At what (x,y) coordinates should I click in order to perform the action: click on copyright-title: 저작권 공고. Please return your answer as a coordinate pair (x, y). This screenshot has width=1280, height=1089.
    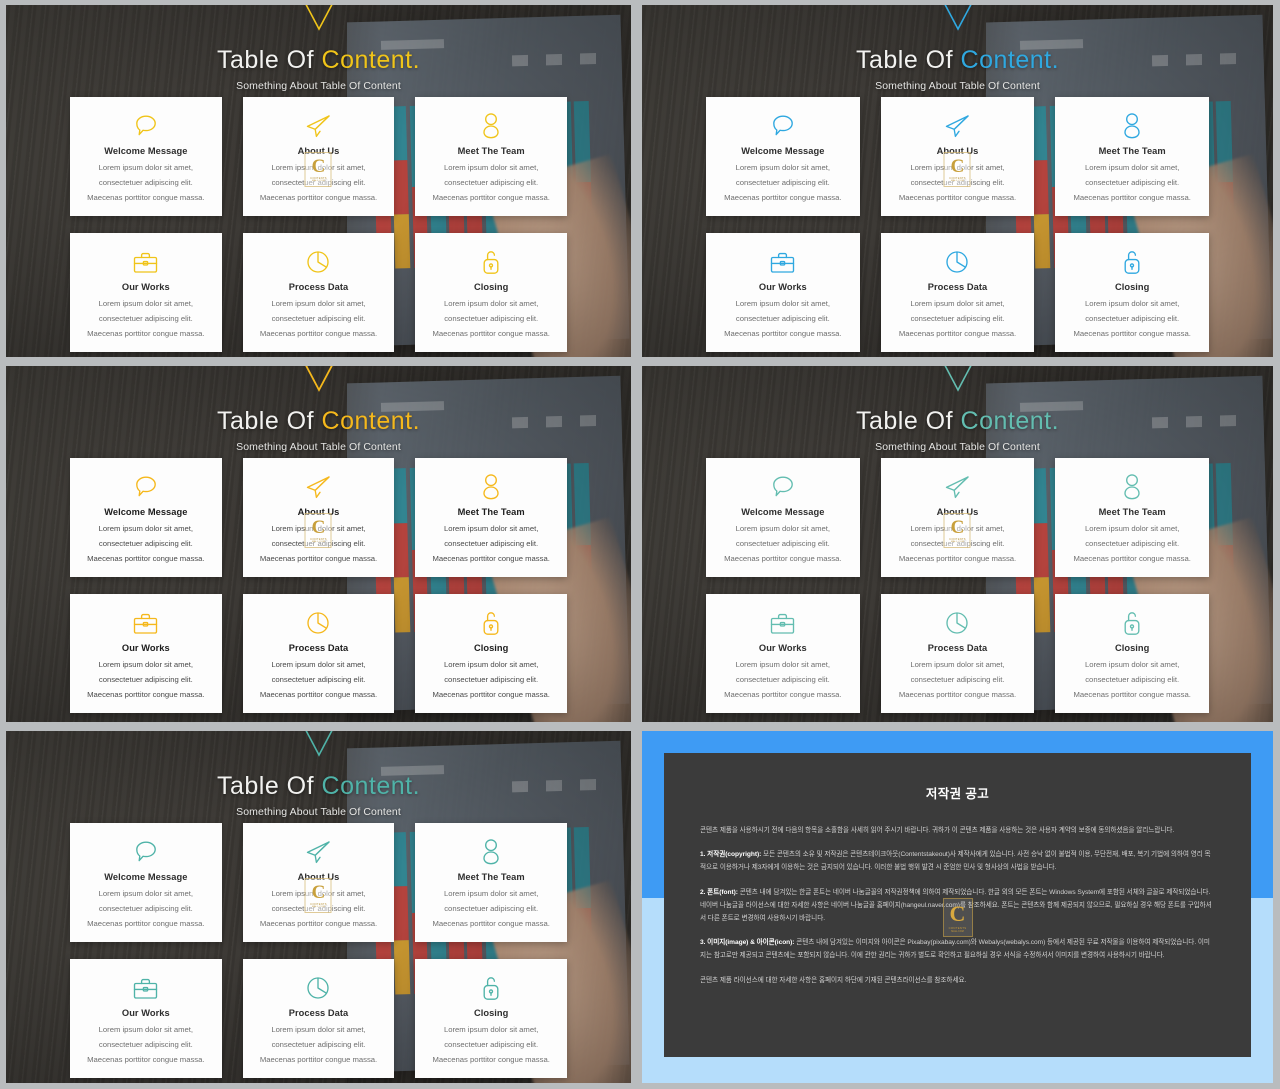
    Looking at the image, I should click on (957, 794).